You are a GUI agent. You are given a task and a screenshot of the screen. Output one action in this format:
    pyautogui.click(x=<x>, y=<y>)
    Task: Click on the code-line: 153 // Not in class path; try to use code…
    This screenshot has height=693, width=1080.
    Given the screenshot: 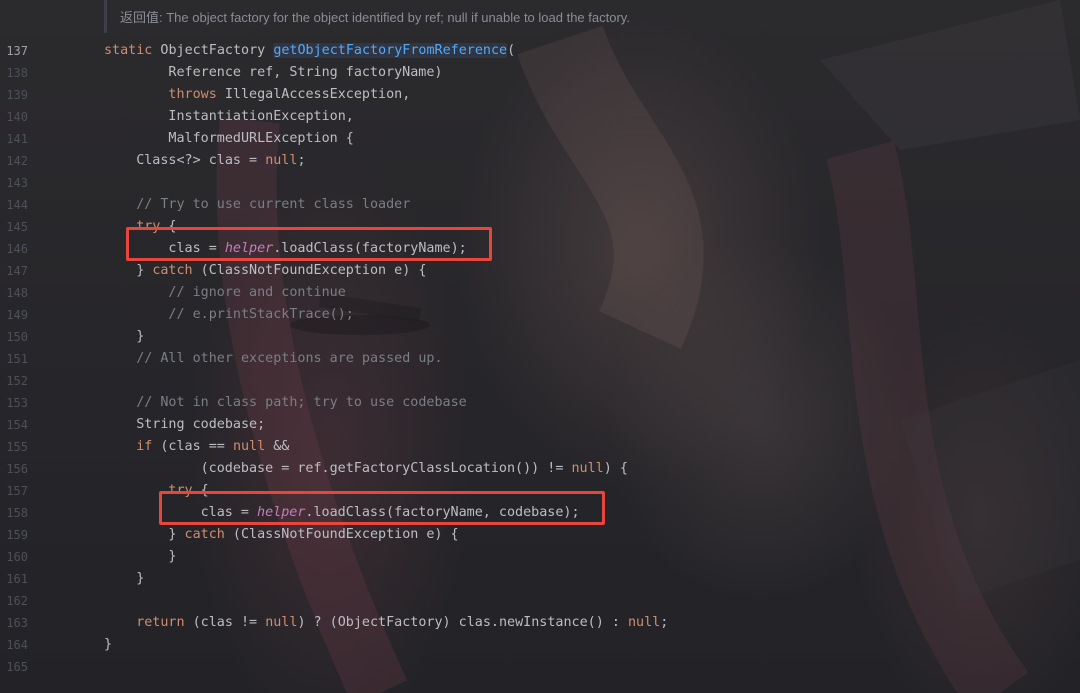 What is the action you would take?
    pyautogui.click(x=540, y=403)
    